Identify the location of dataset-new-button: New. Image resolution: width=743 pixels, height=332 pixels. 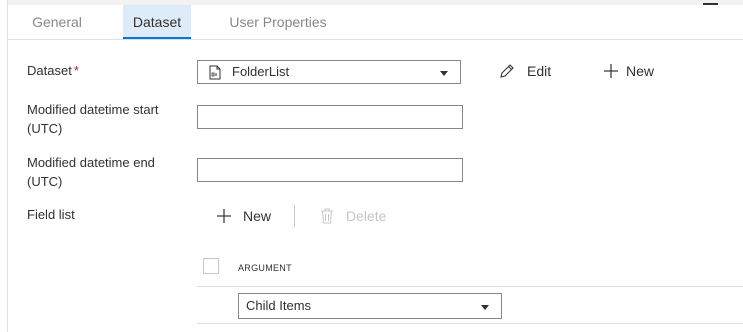
(628, 71).